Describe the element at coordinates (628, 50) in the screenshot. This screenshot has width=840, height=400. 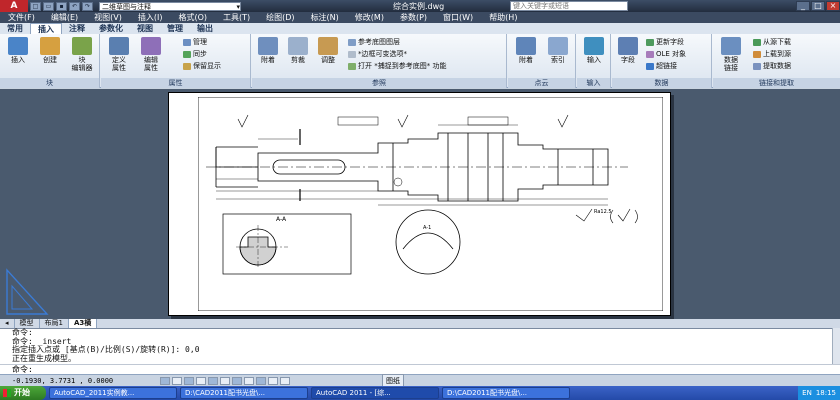
I see `field-button: 字段` at that location.